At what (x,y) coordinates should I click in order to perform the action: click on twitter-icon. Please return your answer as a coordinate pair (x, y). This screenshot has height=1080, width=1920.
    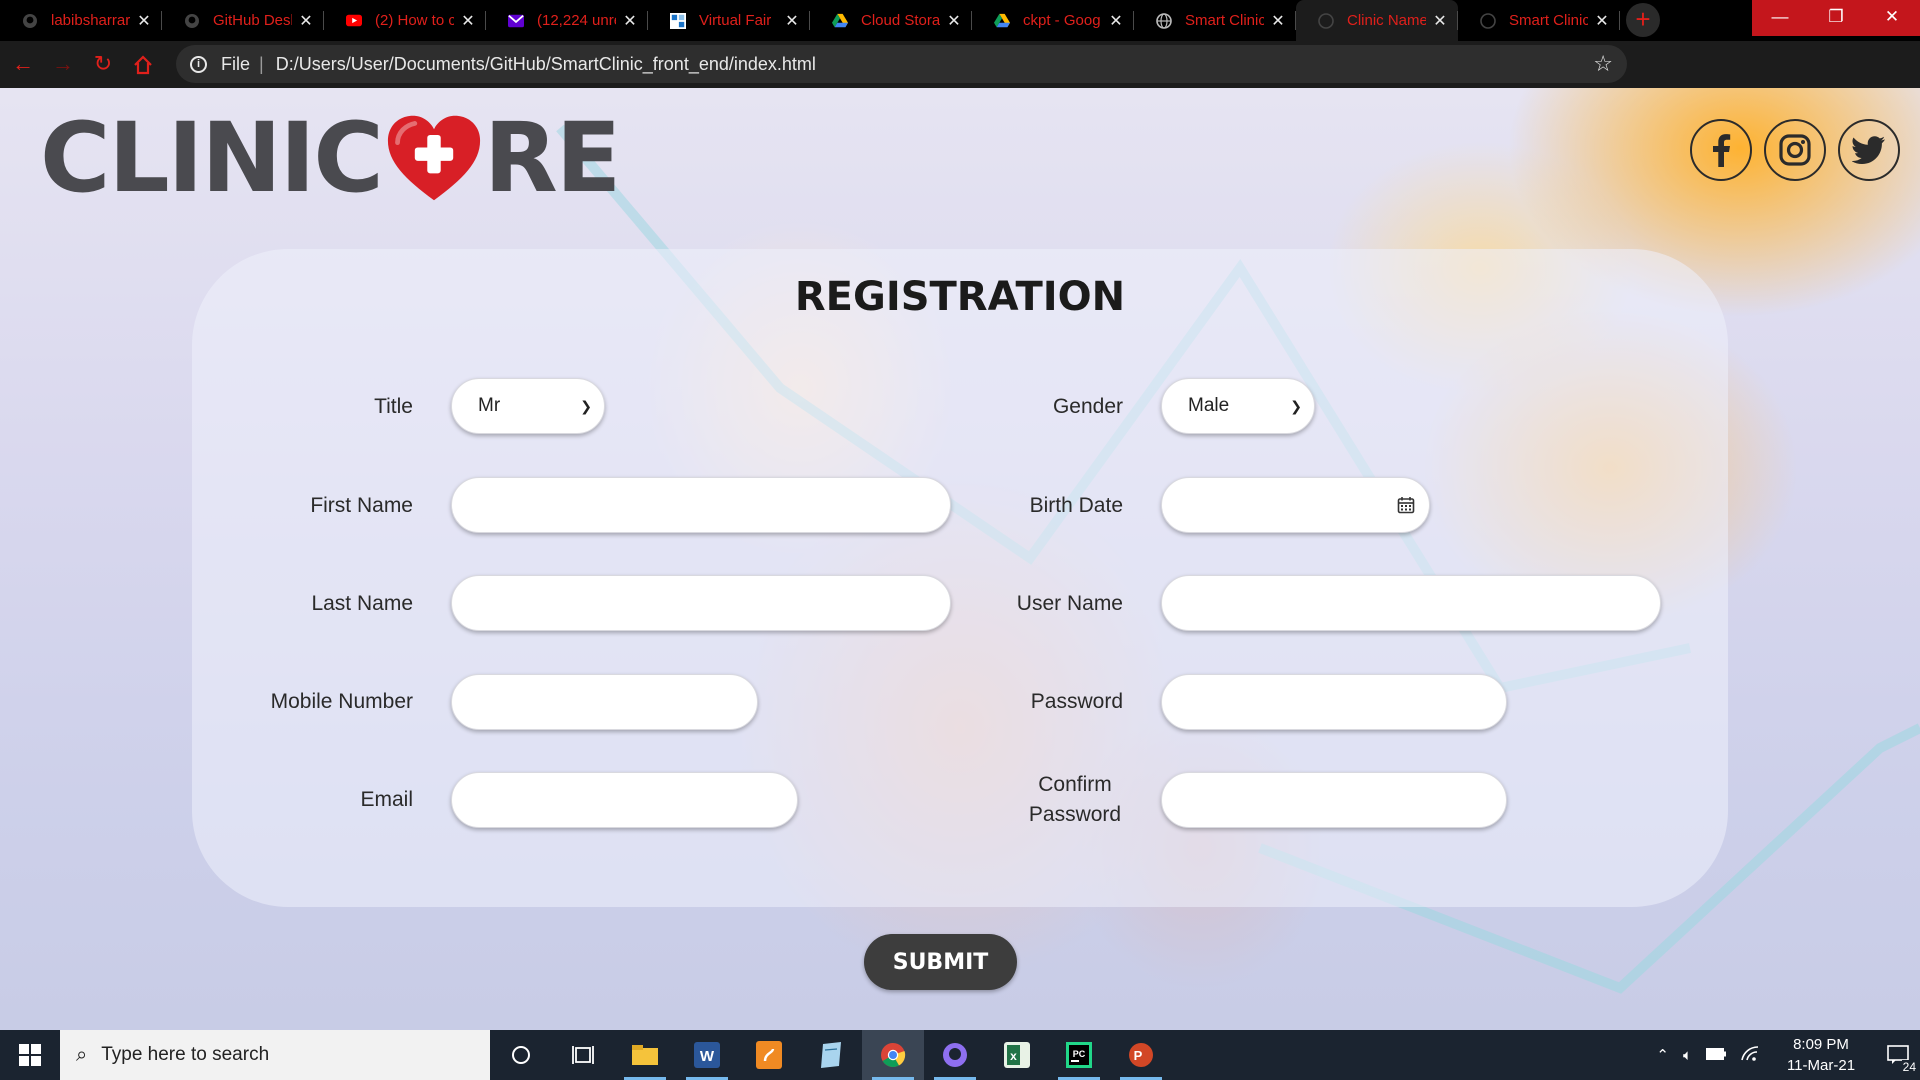
    Looking at the image, I should click on (1869, 150).